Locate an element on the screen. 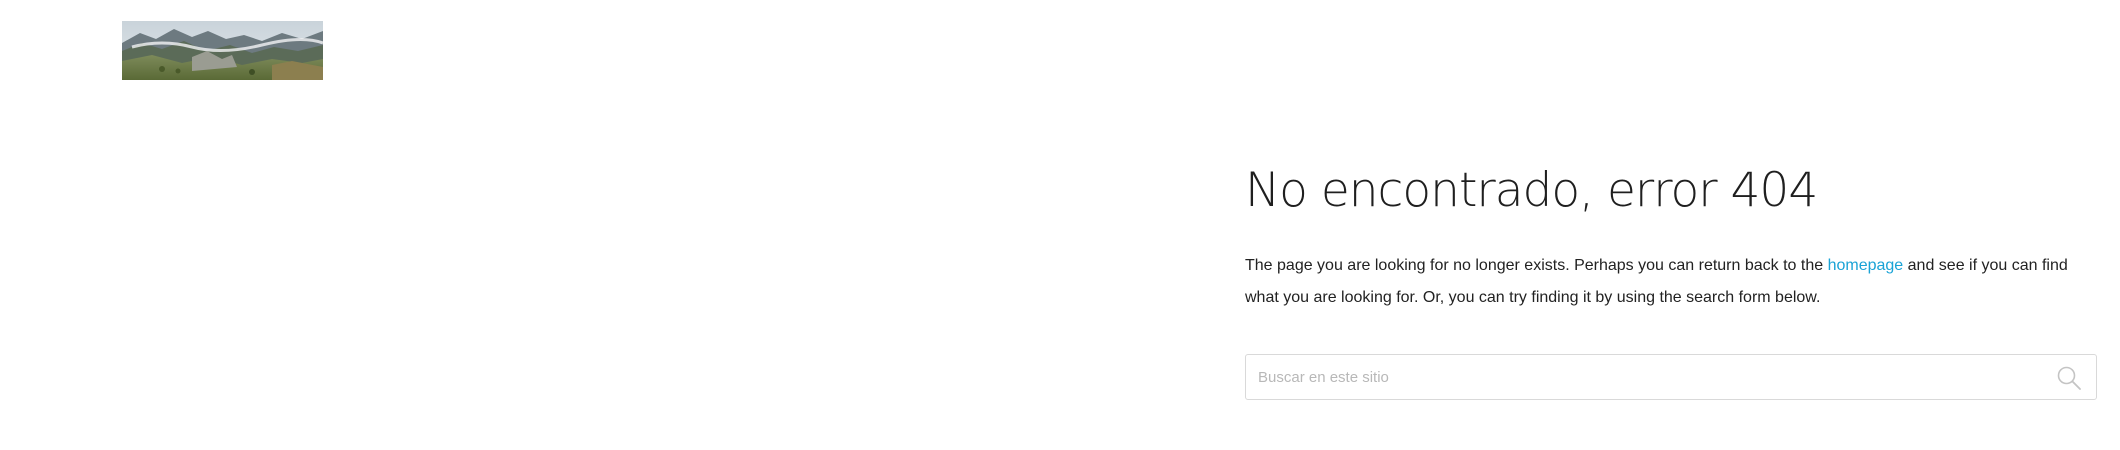  search-input is located at coordinates (1671, 377).